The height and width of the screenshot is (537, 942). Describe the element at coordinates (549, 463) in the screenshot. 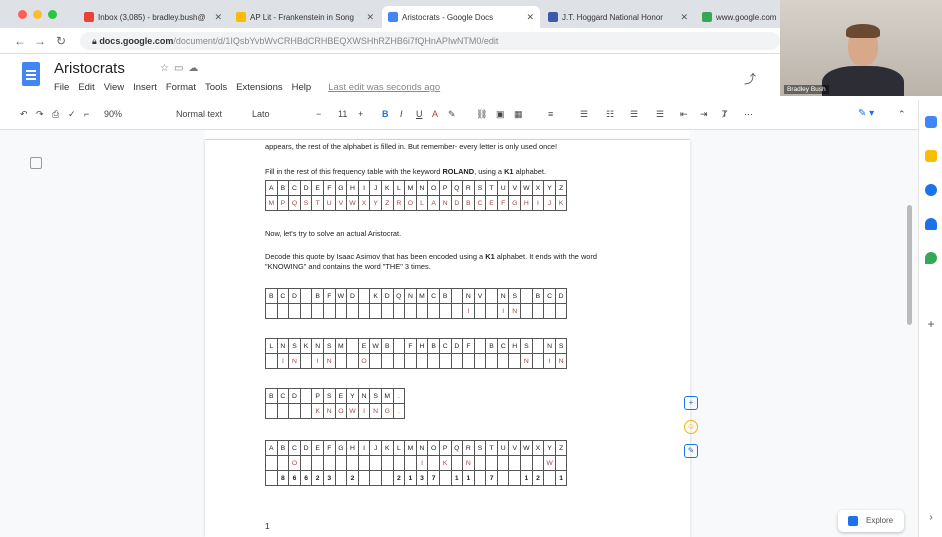

I see `plain-cell: W` at that location.